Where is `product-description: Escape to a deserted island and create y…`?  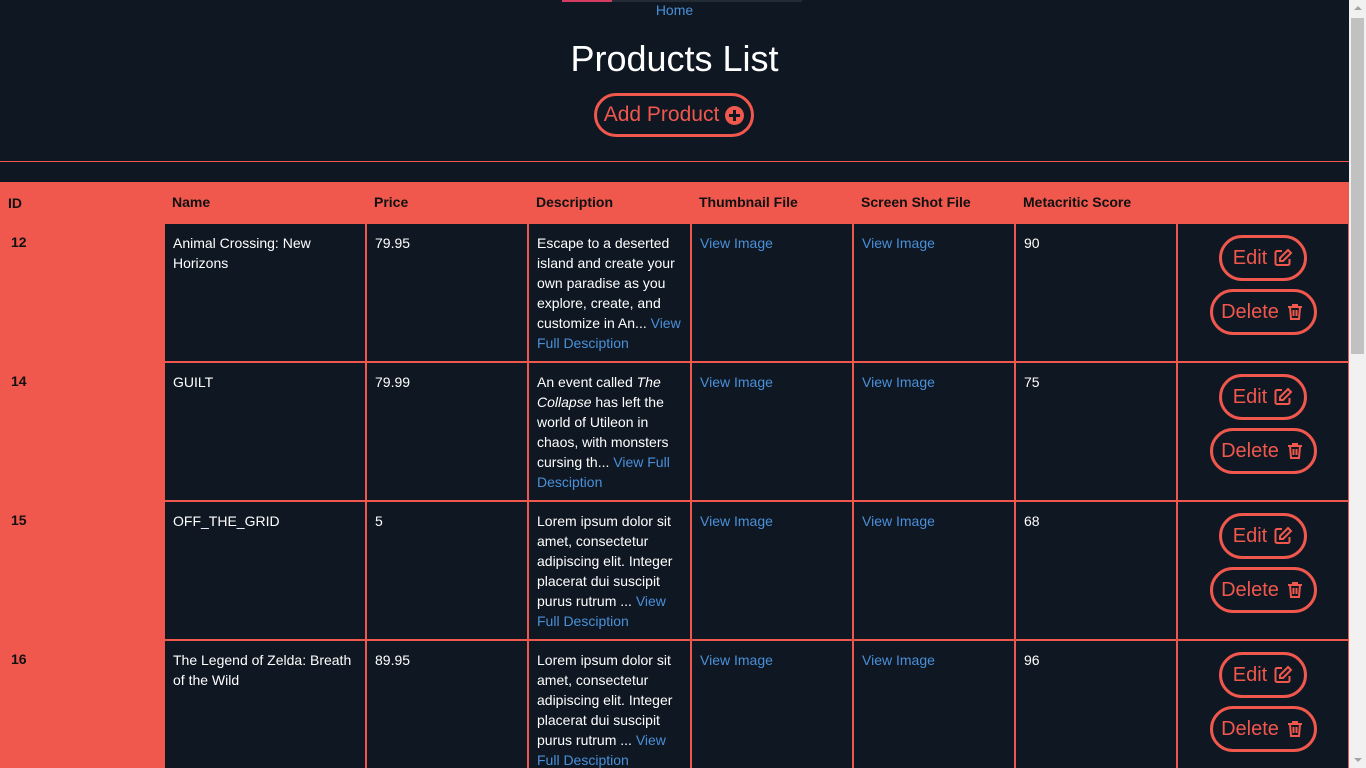 product-description: Escape to a deserted island and create y… is located at coordinates (609, 292).